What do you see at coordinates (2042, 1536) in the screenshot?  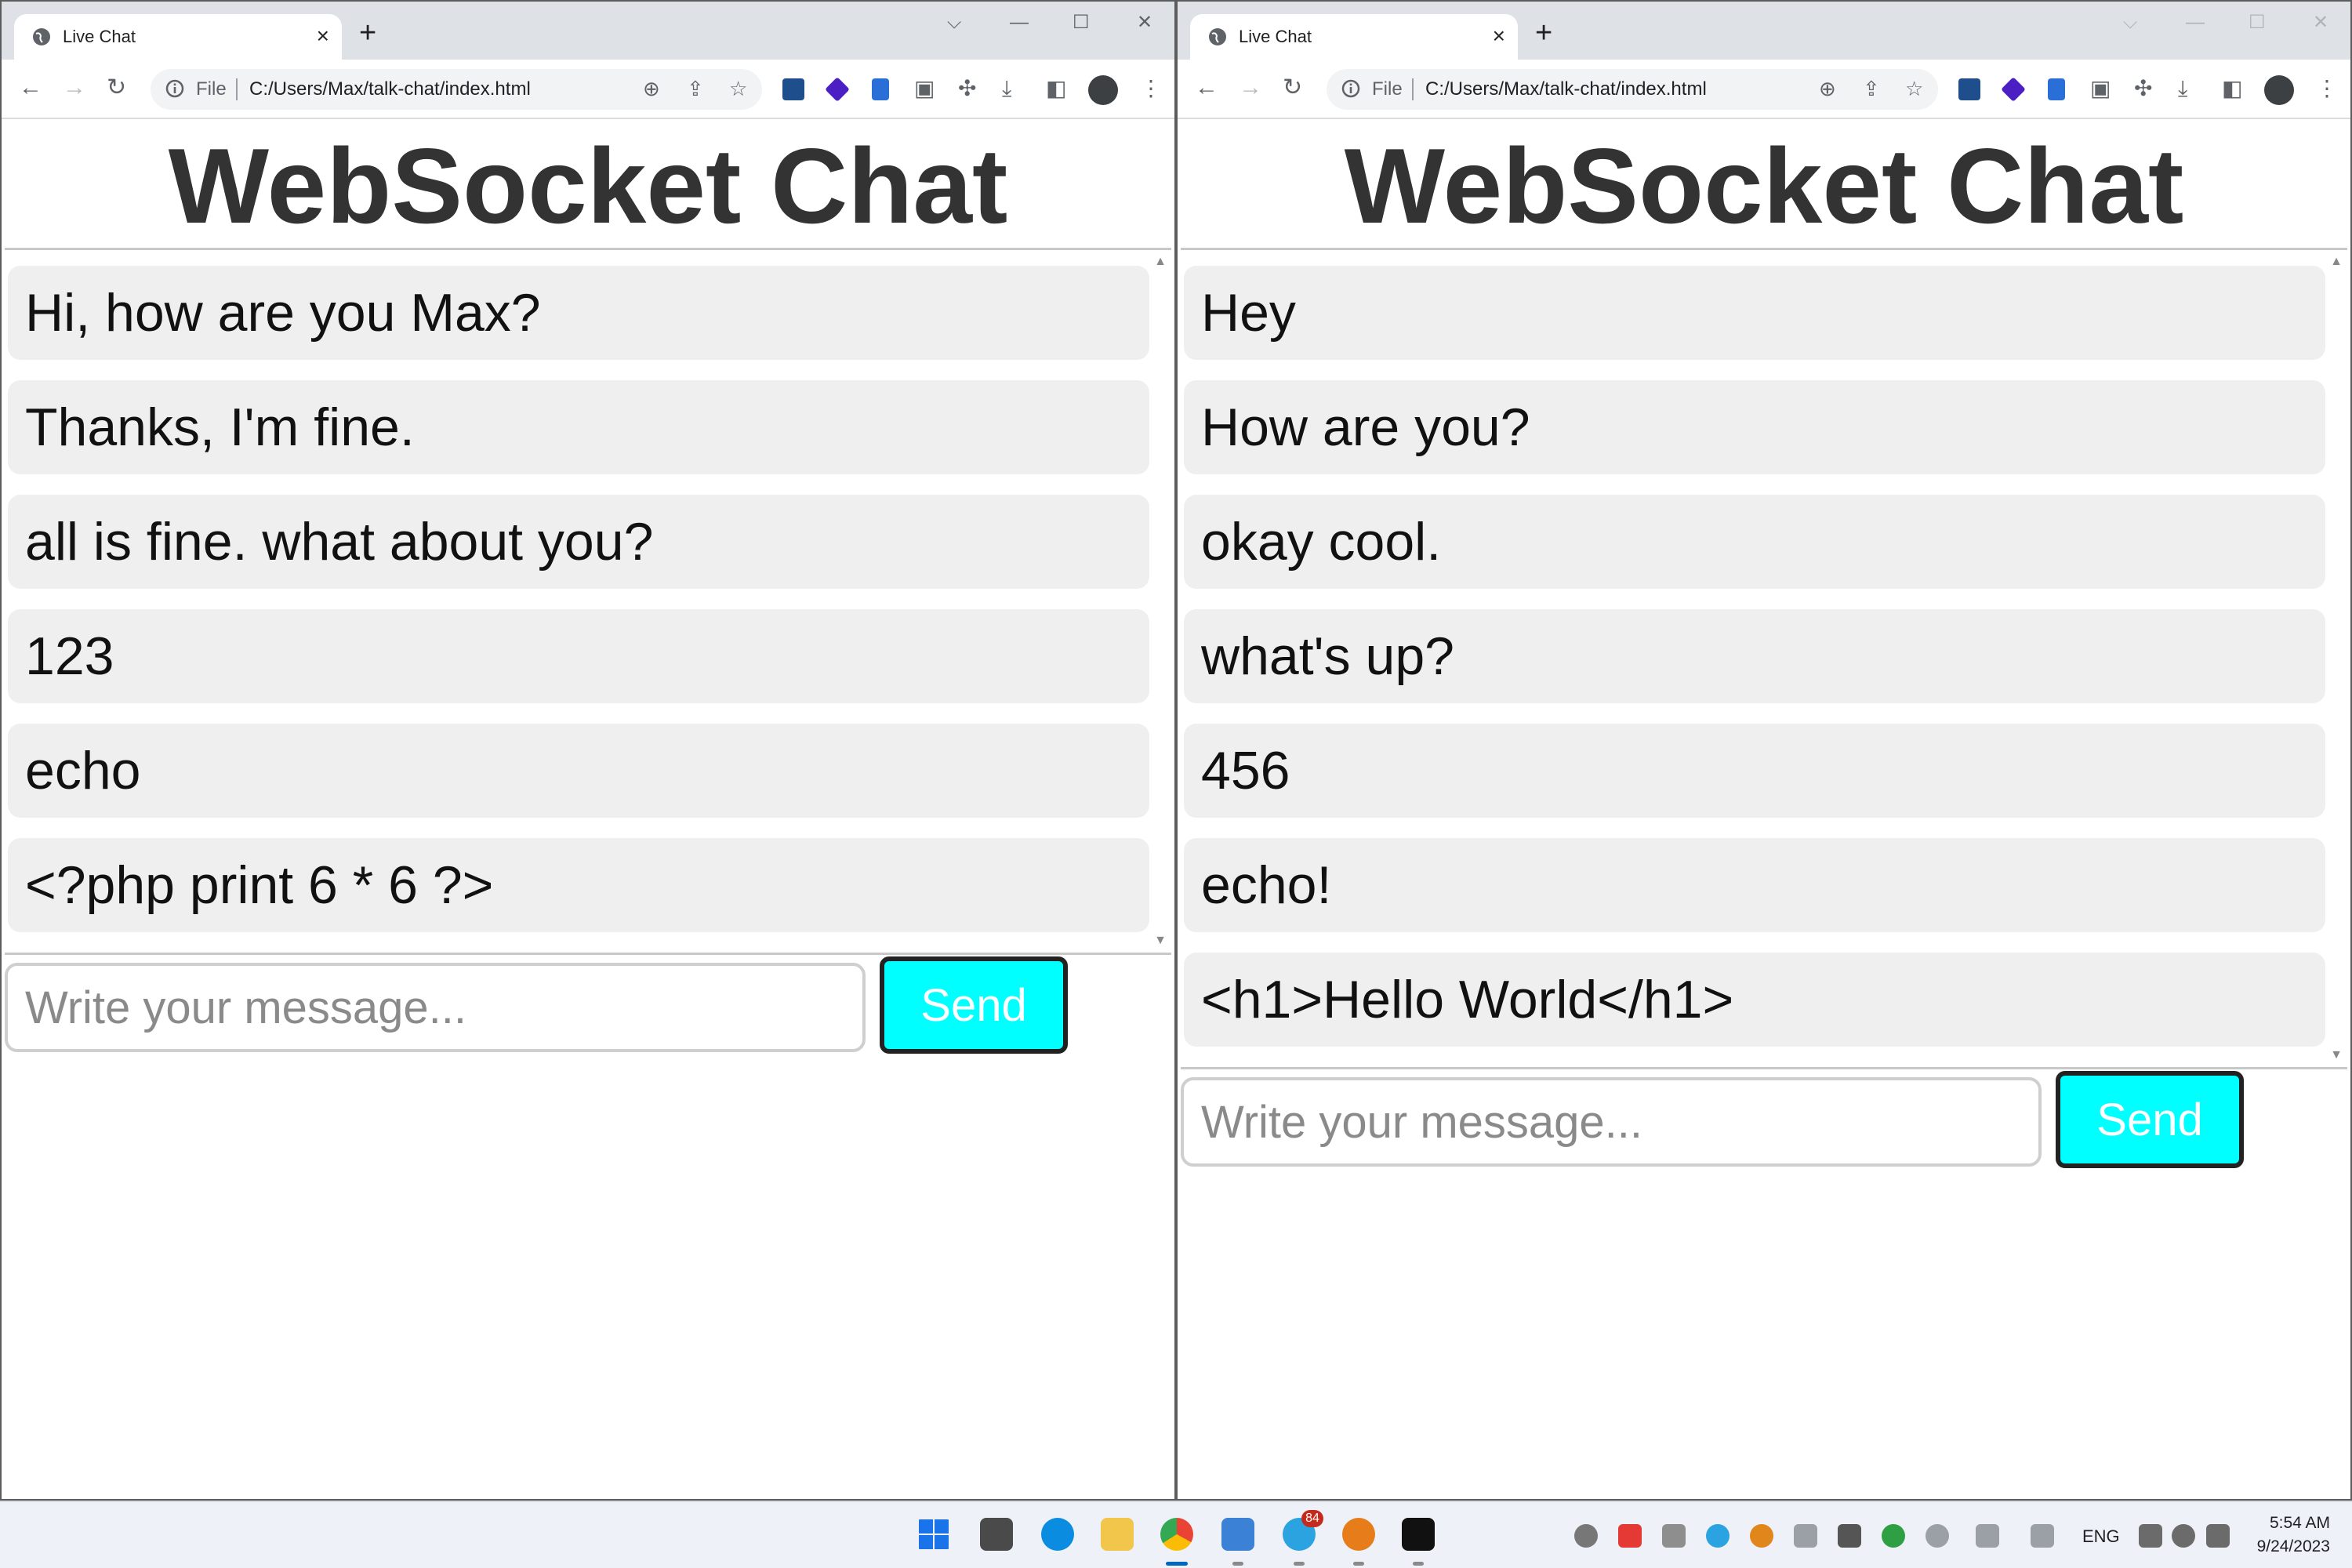 I see `touchpad-icon` at bounding box center [2042, 1536].